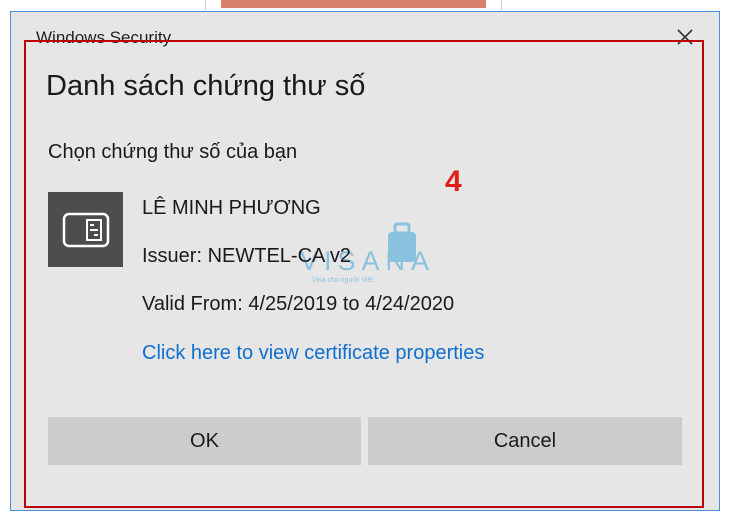 The width and height of the screenshot is (737, 512). I want to click on dialog-title: Danh sách chứng thư số, so click(206, 86).